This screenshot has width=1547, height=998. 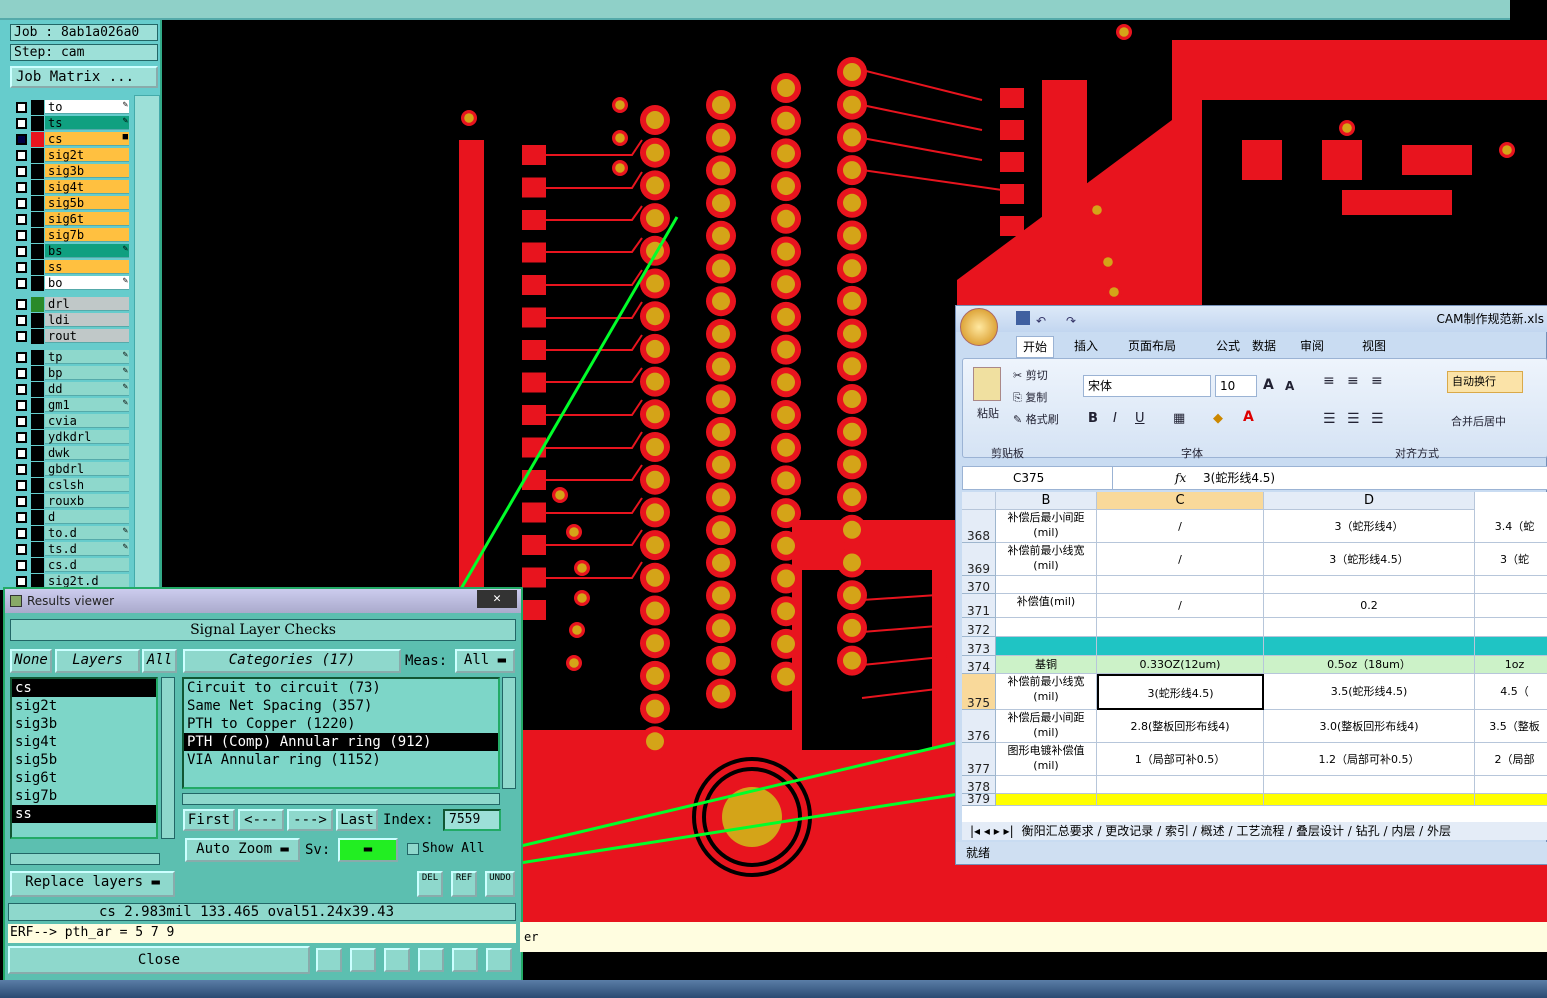 I want to click on ribbon-tab: 视图, so click(x=1374, y=346).